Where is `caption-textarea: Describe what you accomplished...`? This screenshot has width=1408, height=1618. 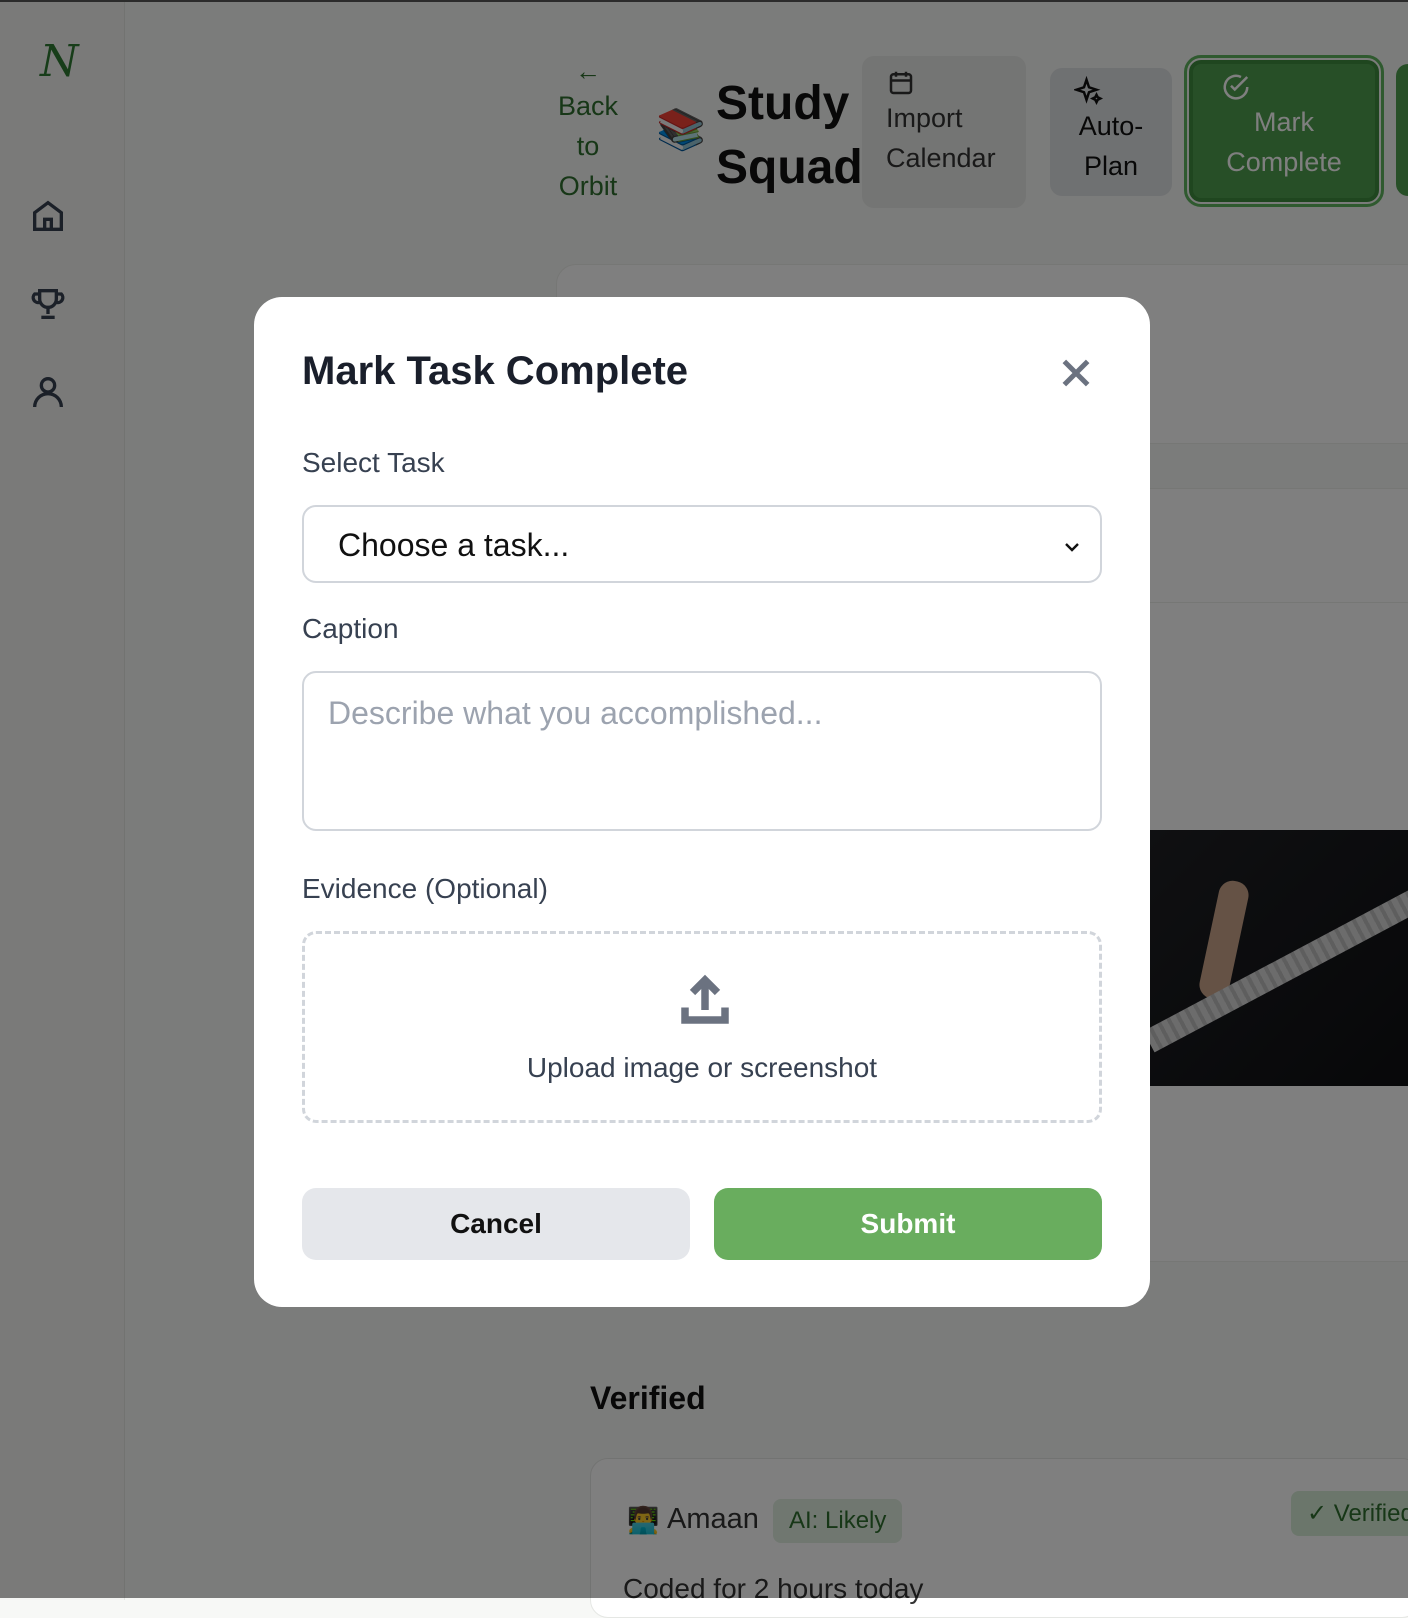
caption-textarea: Describe what you accomplished... is located at coordinates (702, 751).